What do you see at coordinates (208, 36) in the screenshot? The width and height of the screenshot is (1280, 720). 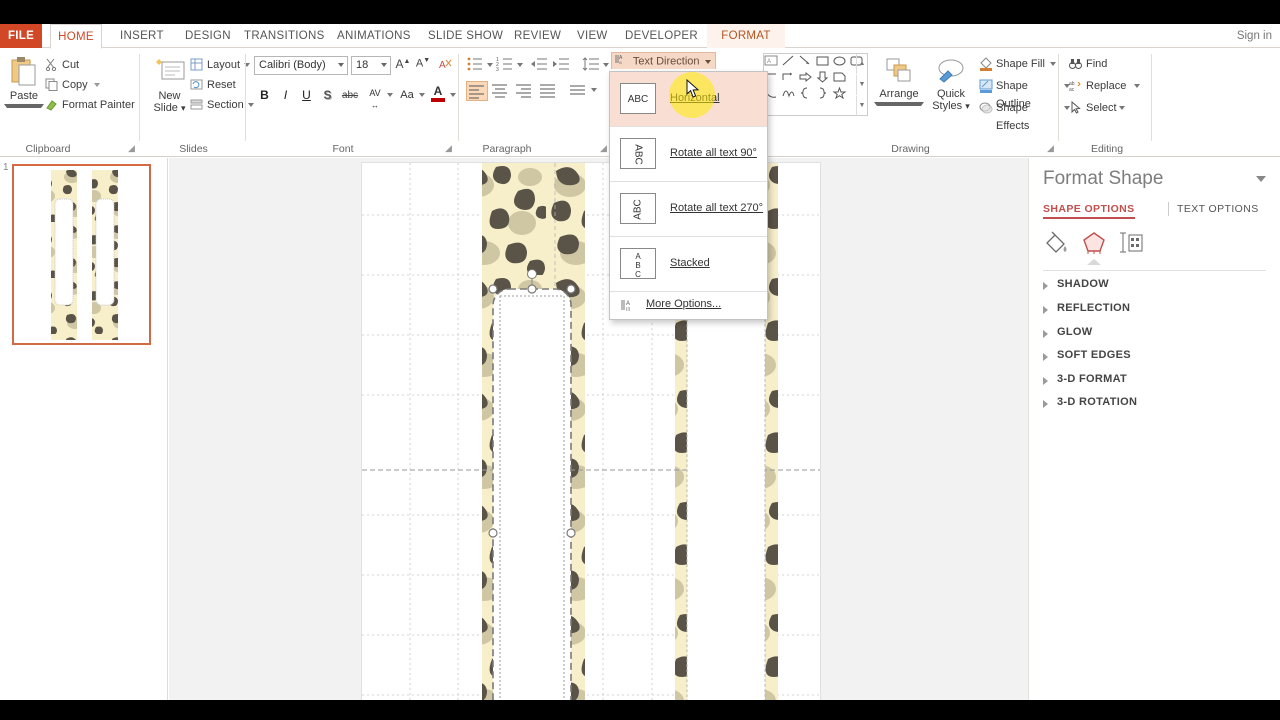 I see `tab-design: DESIGN` at bounding box center [208, 36].